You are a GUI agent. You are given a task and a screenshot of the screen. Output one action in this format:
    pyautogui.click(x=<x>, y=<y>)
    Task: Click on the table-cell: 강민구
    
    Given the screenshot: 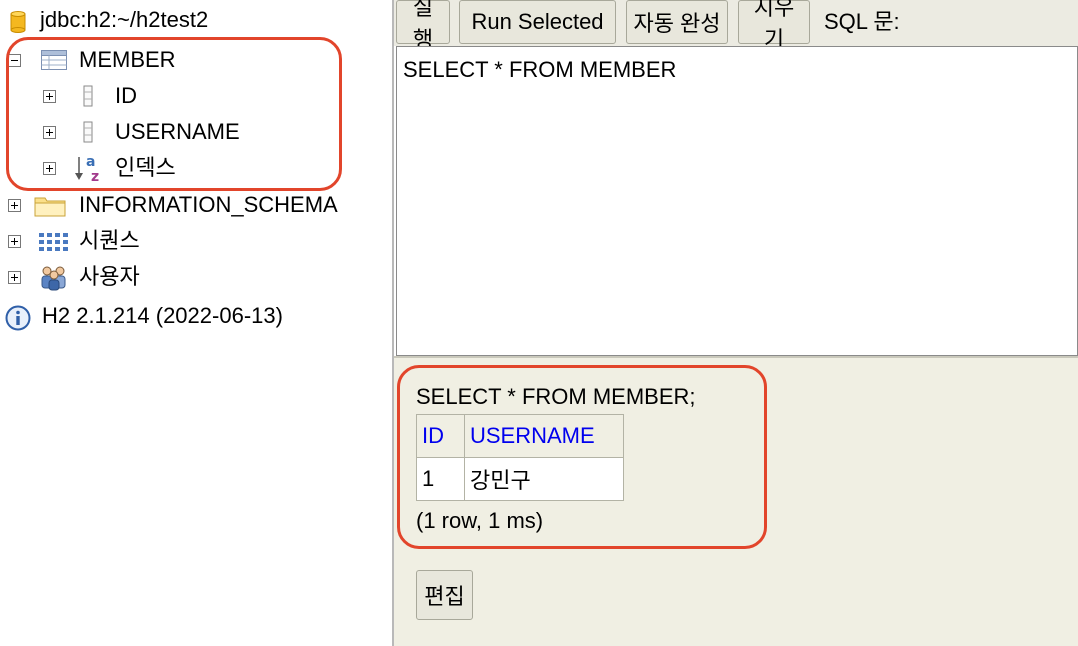 What is the action you would take?
    pyautogui.click(x=544, y=479)
    